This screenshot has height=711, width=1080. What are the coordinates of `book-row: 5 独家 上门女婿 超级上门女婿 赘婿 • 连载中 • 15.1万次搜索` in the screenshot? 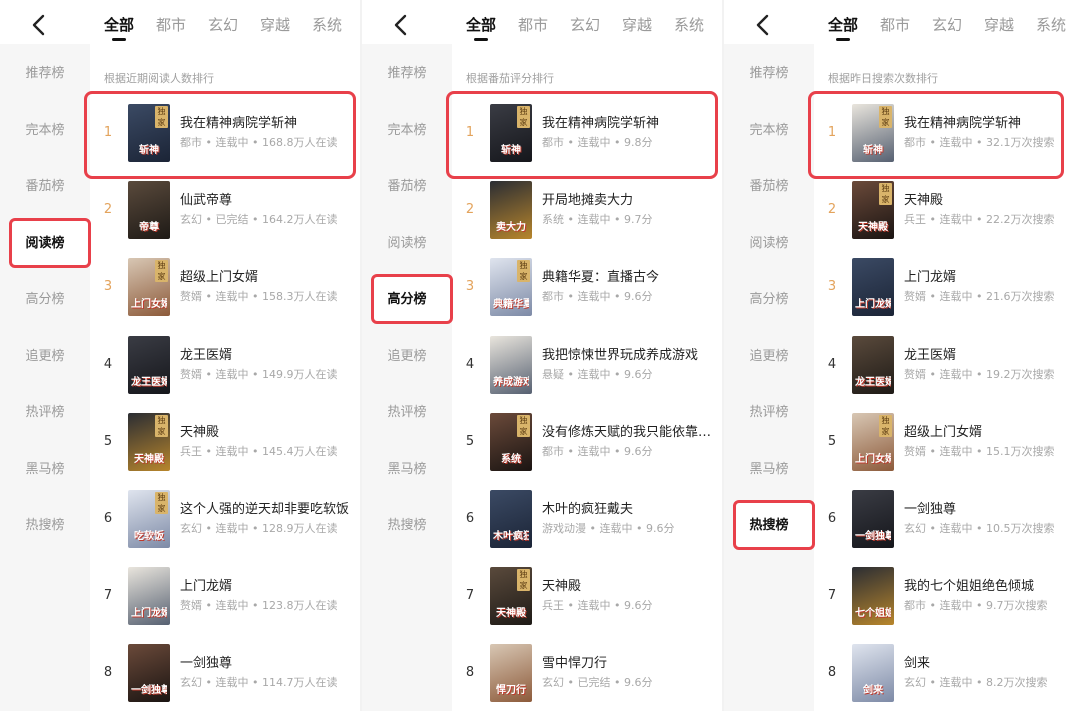 It's located at (947, 447).